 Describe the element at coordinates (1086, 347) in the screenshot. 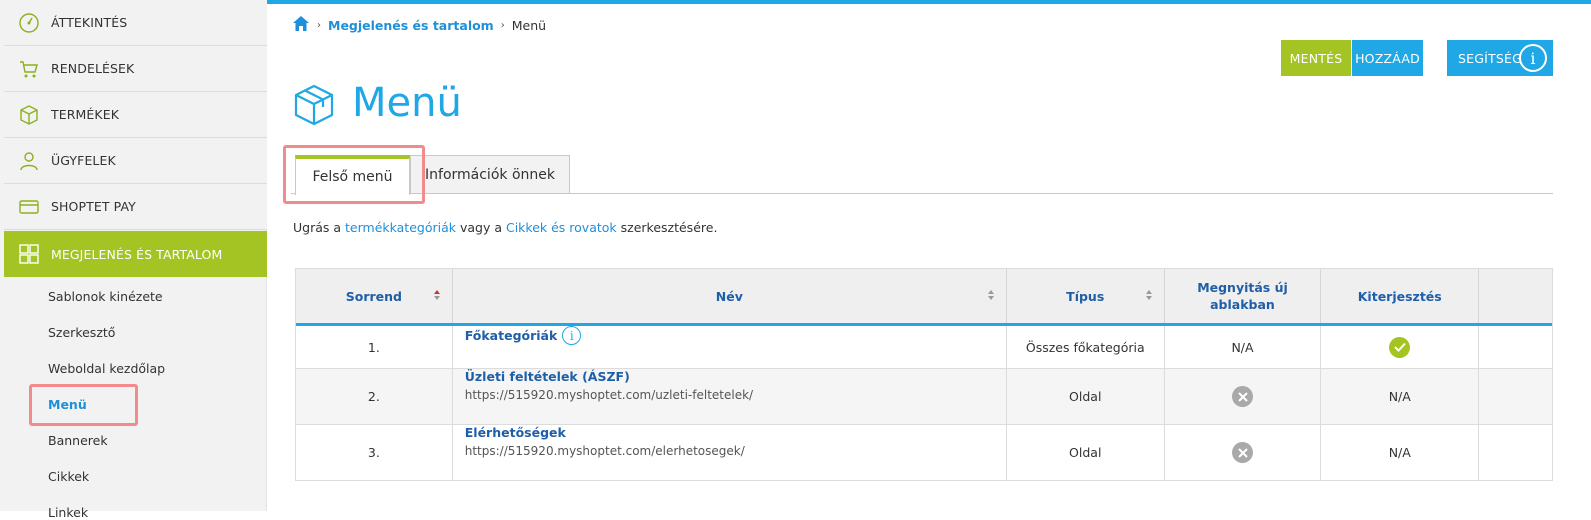

I see `cell-type: Összes főkategória` at that location.